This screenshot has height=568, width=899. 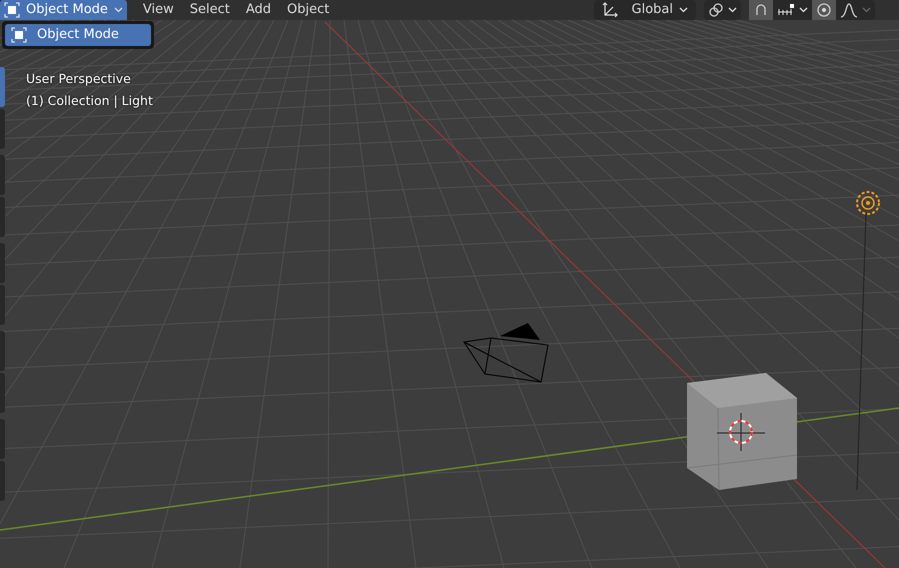 I want to click on light-icon, so click(x=868, y=203).